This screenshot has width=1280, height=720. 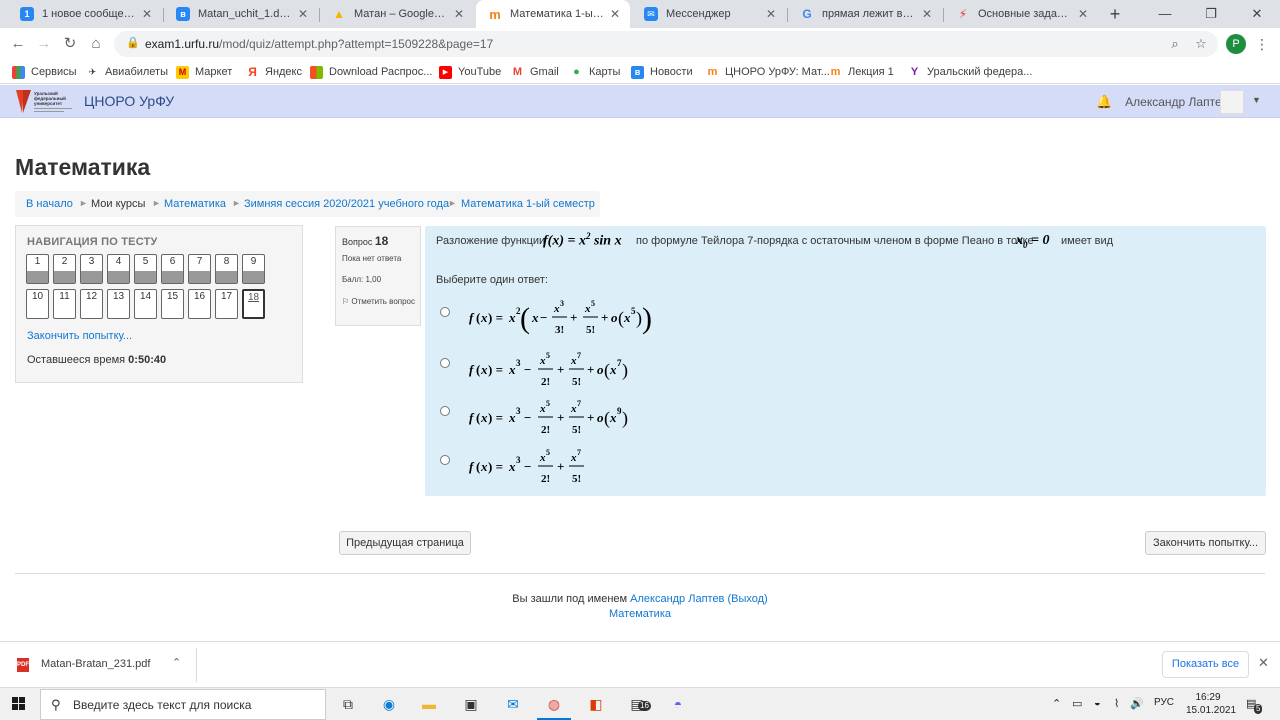 What do you see at coordinates (49, 204) in the screenshot?
I see `breadcrumb-home: В начало` at bounding box center [49, 204].